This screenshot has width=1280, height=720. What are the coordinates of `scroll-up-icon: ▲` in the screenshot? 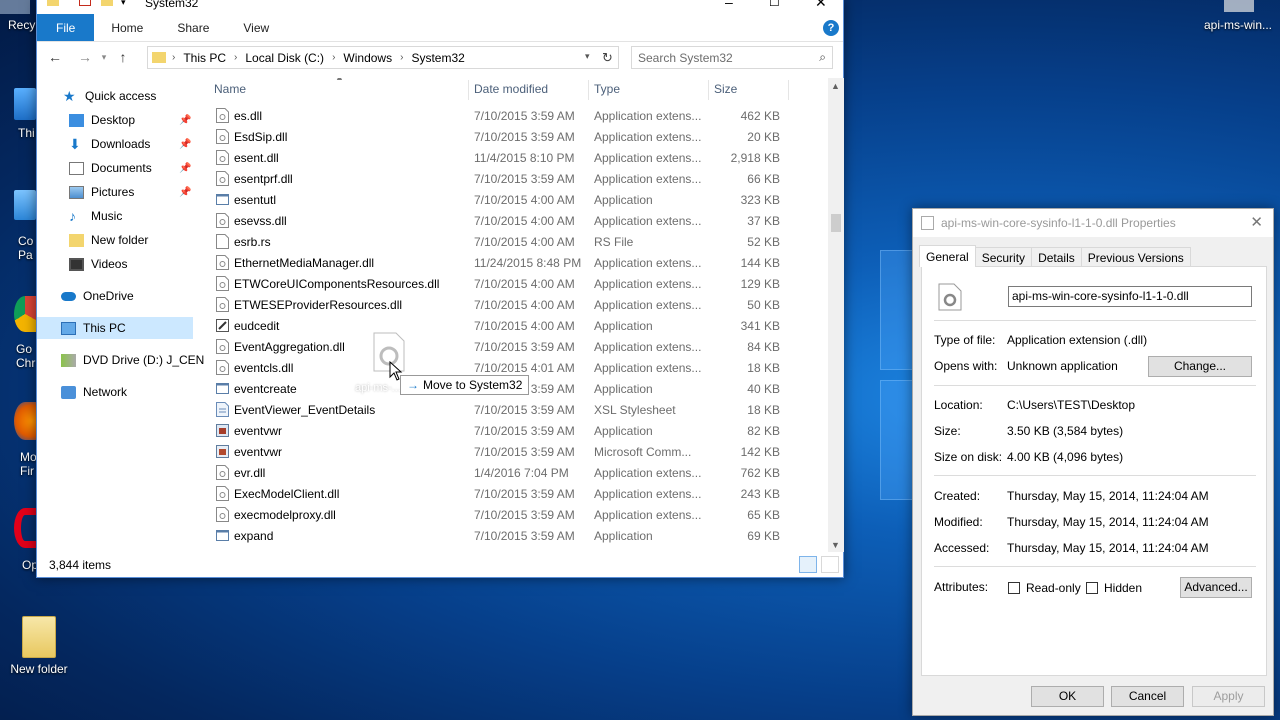 It's located at (835, 86).